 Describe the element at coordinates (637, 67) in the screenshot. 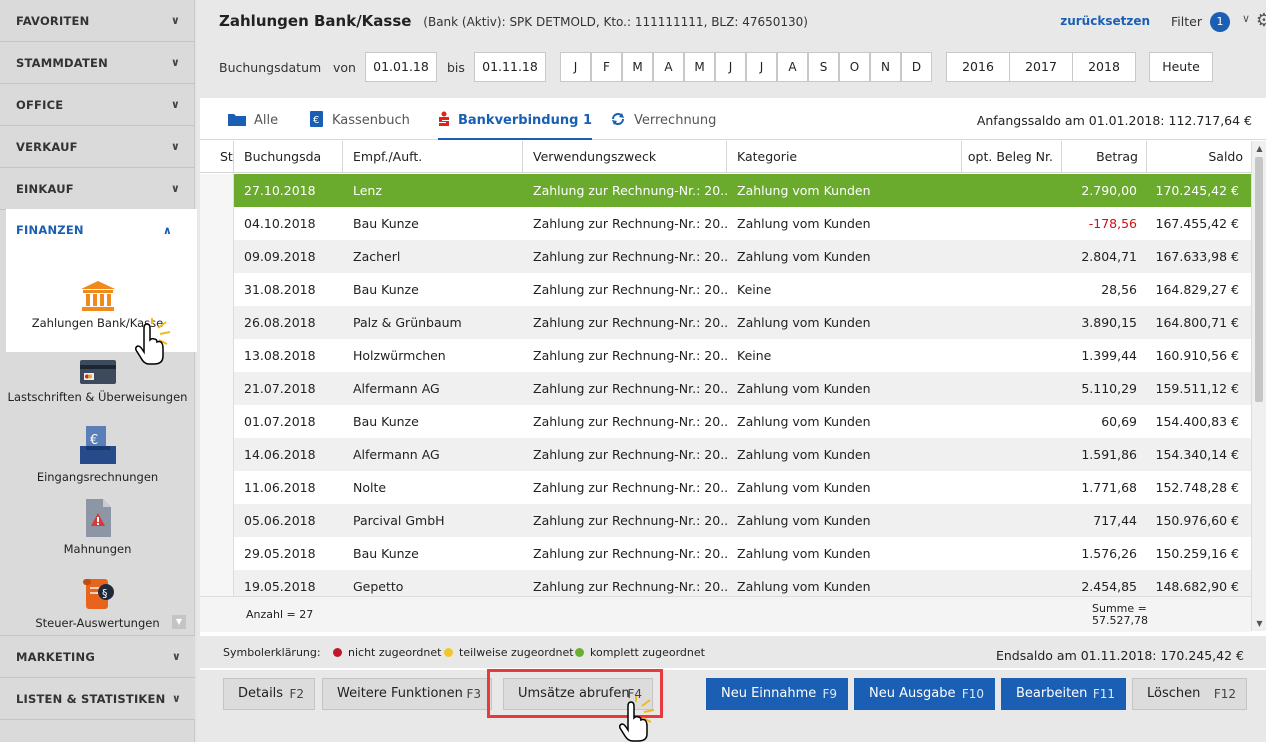

I see `month-button-mar: M` at that location.